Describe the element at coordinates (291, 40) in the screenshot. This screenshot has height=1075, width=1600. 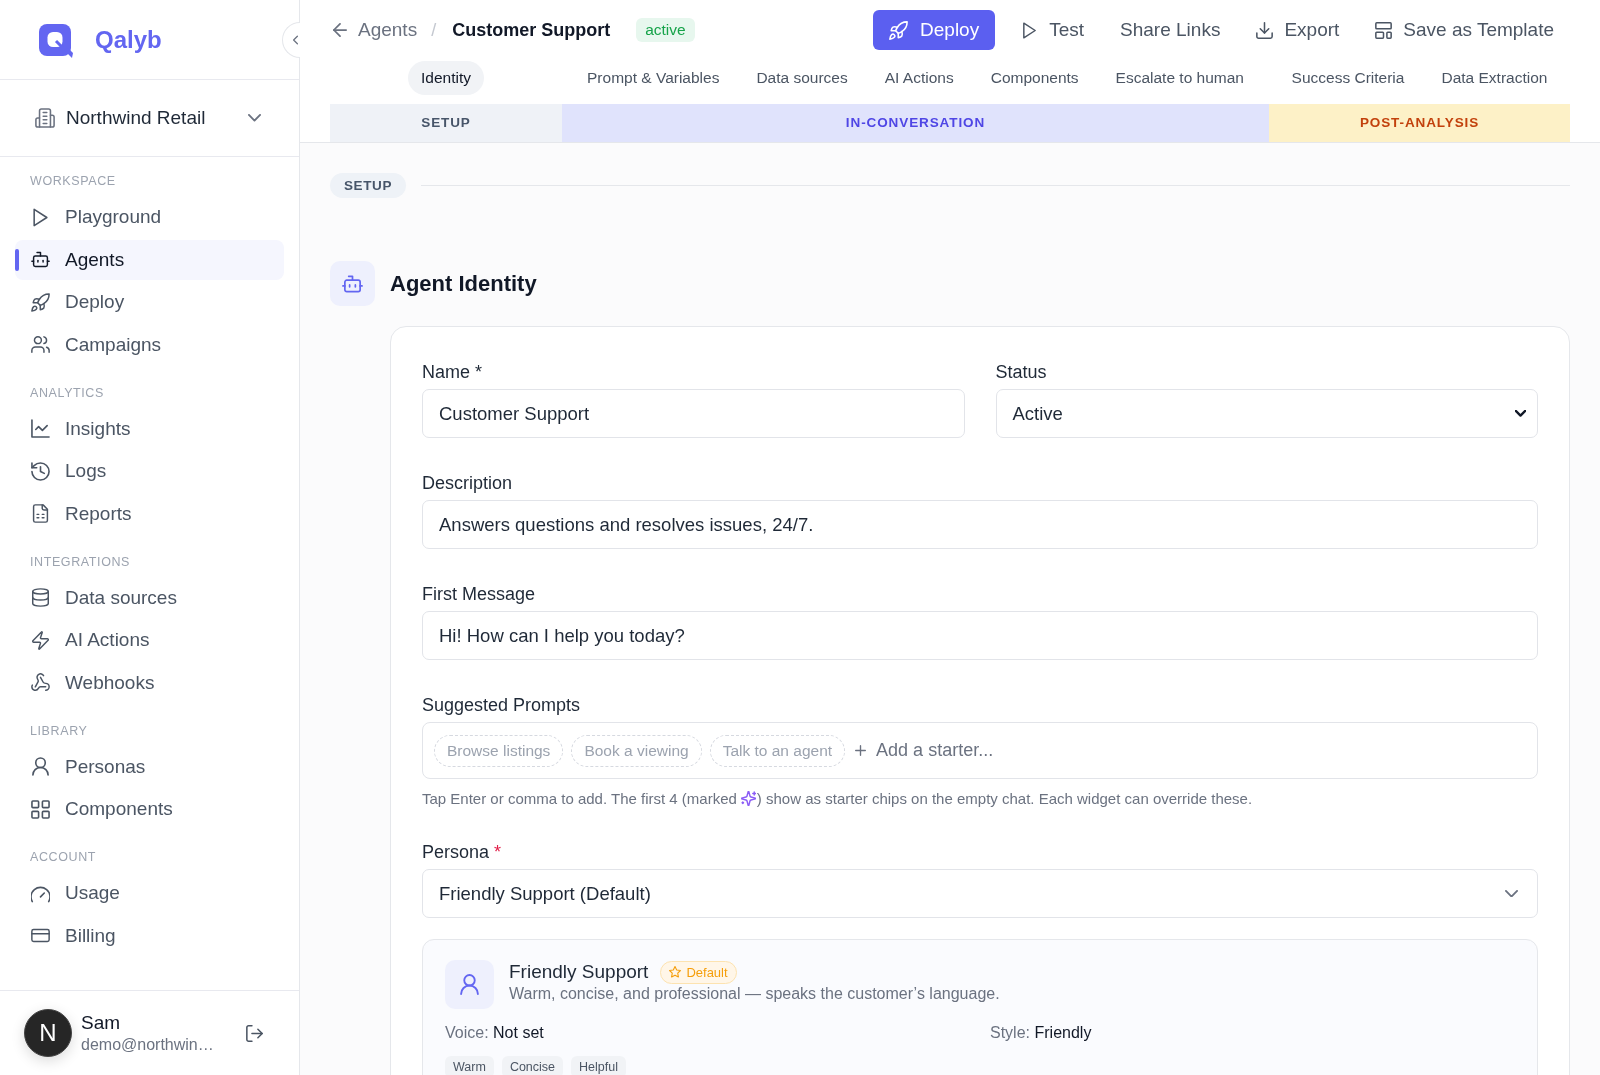
I see `collapse-button` at that location.